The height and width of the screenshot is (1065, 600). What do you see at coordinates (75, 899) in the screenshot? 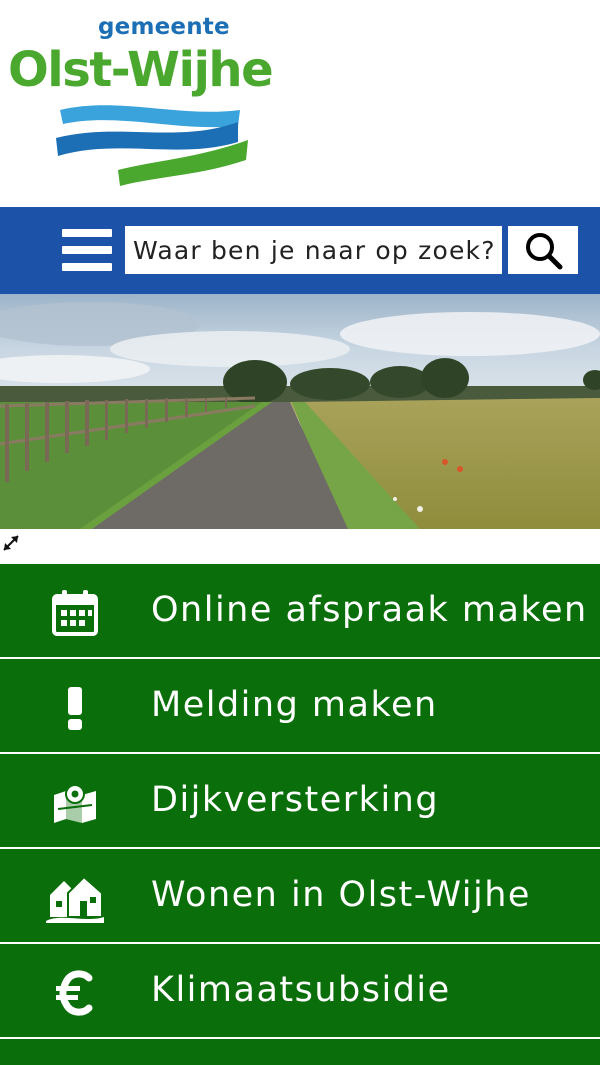
I see `houses-icon` at bounding box center [75, 899].